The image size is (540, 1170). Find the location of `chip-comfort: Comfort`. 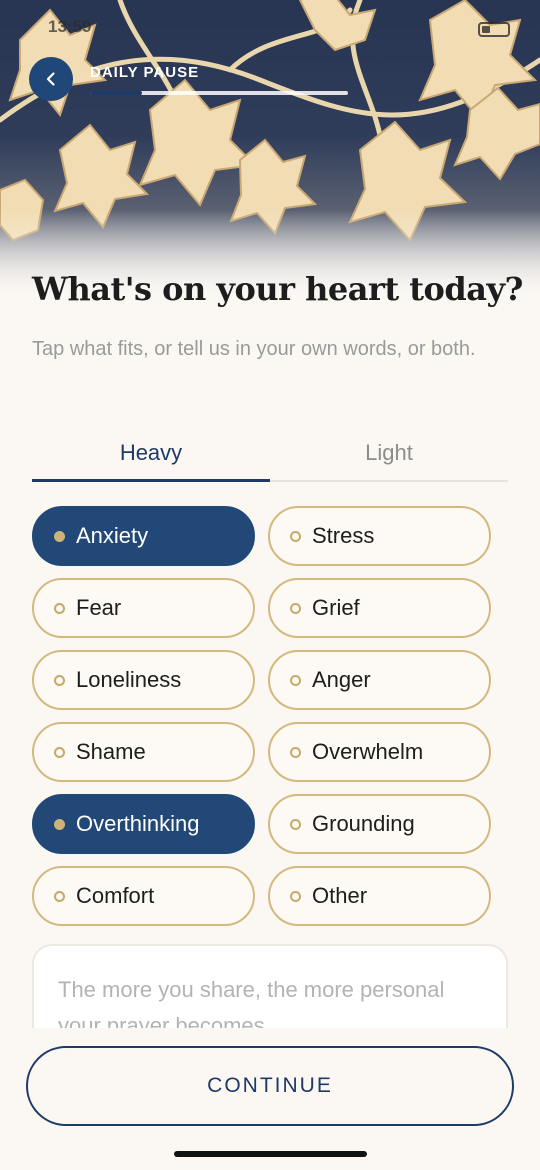

chip-comfort: Comfort is located at coordinates (143, 896).